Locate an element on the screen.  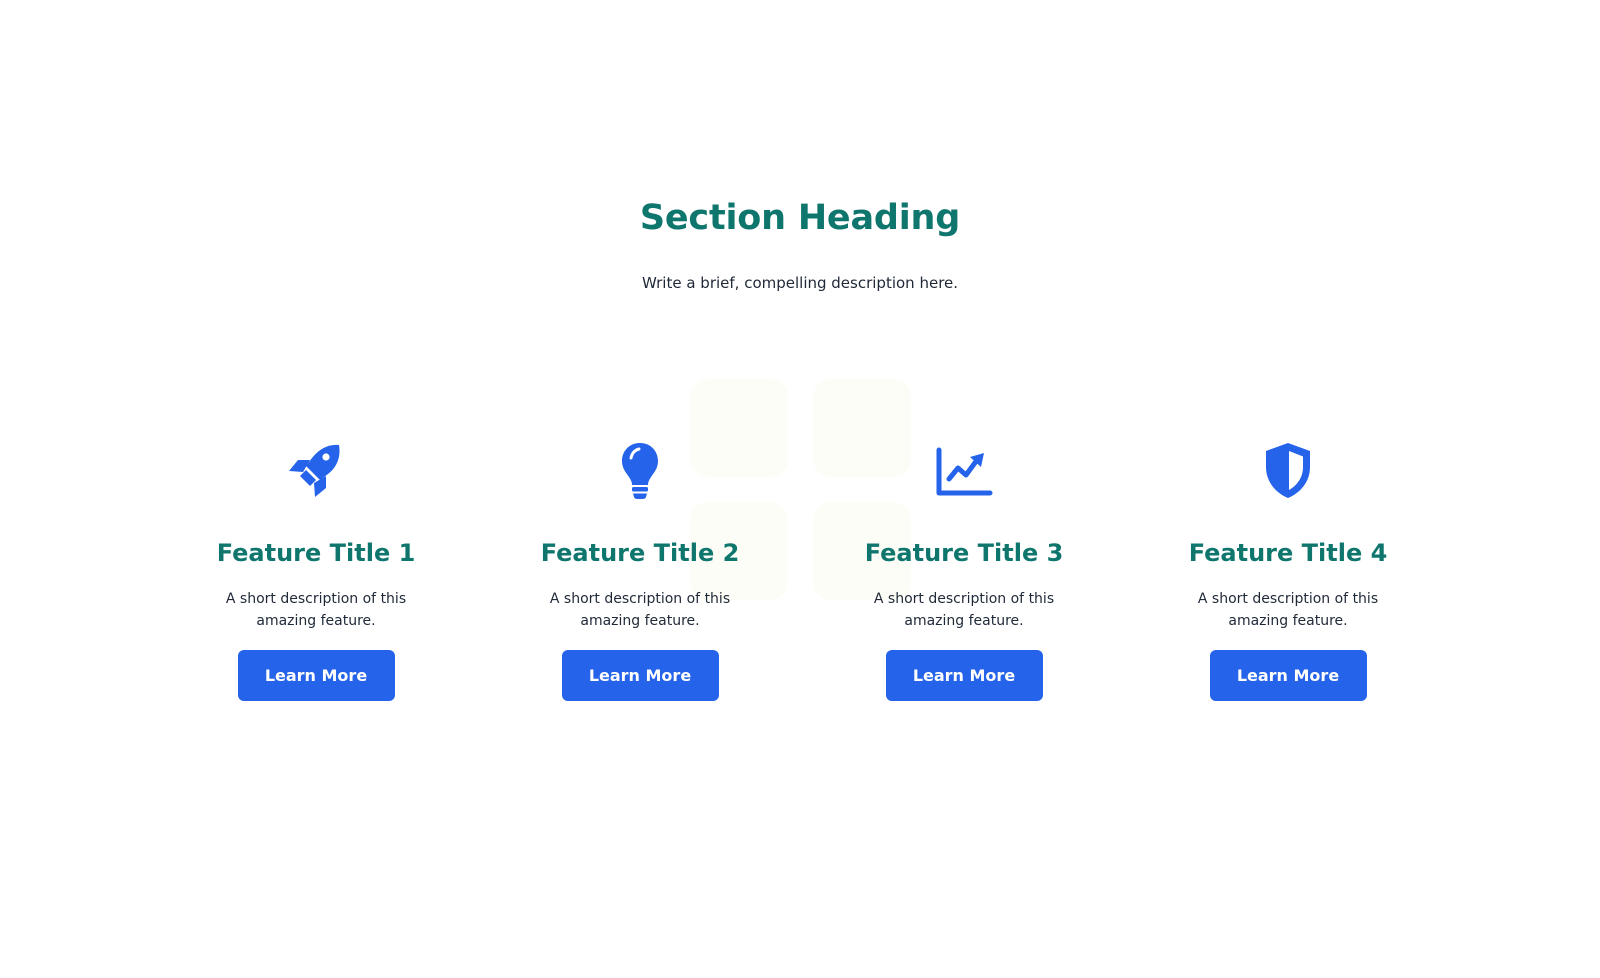
rocket-icon is located at coordinates (316, 470).